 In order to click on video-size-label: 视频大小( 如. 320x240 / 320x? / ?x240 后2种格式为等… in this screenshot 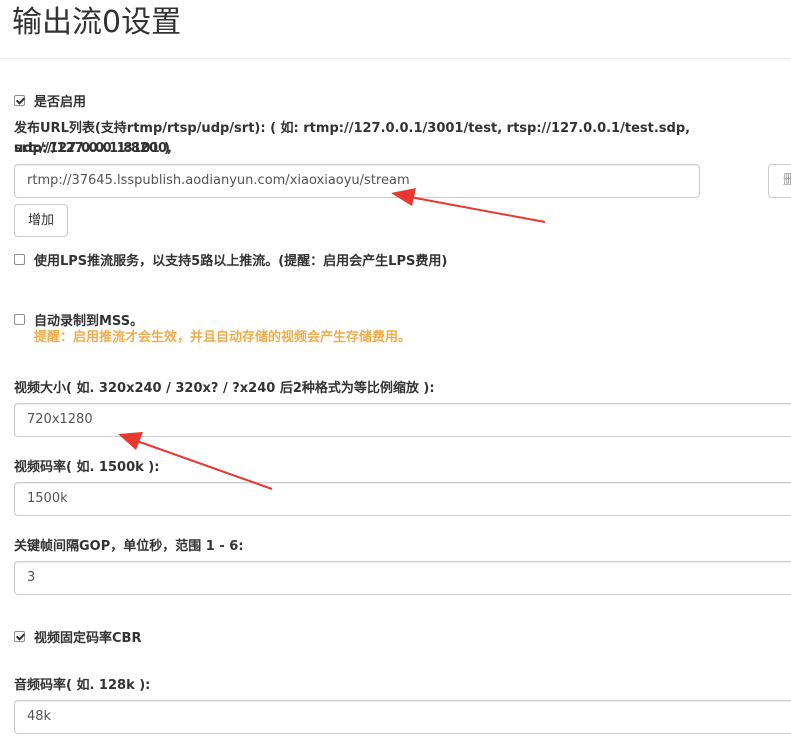, I will do `click(224, 388)`.